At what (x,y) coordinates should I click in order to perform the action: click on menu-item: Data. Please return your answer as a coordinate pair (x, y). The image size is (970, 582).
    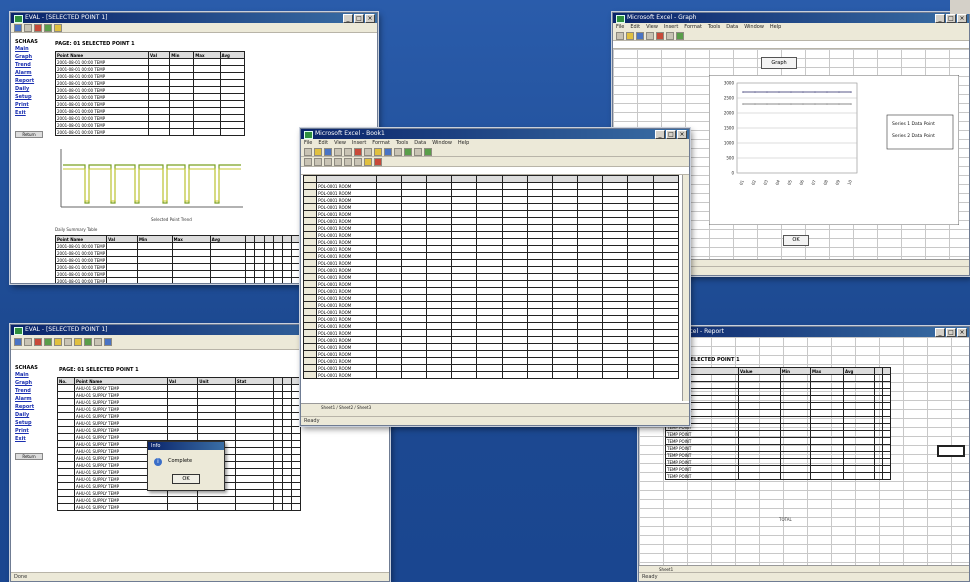
    Looking at the image, I should click on (732, 27).